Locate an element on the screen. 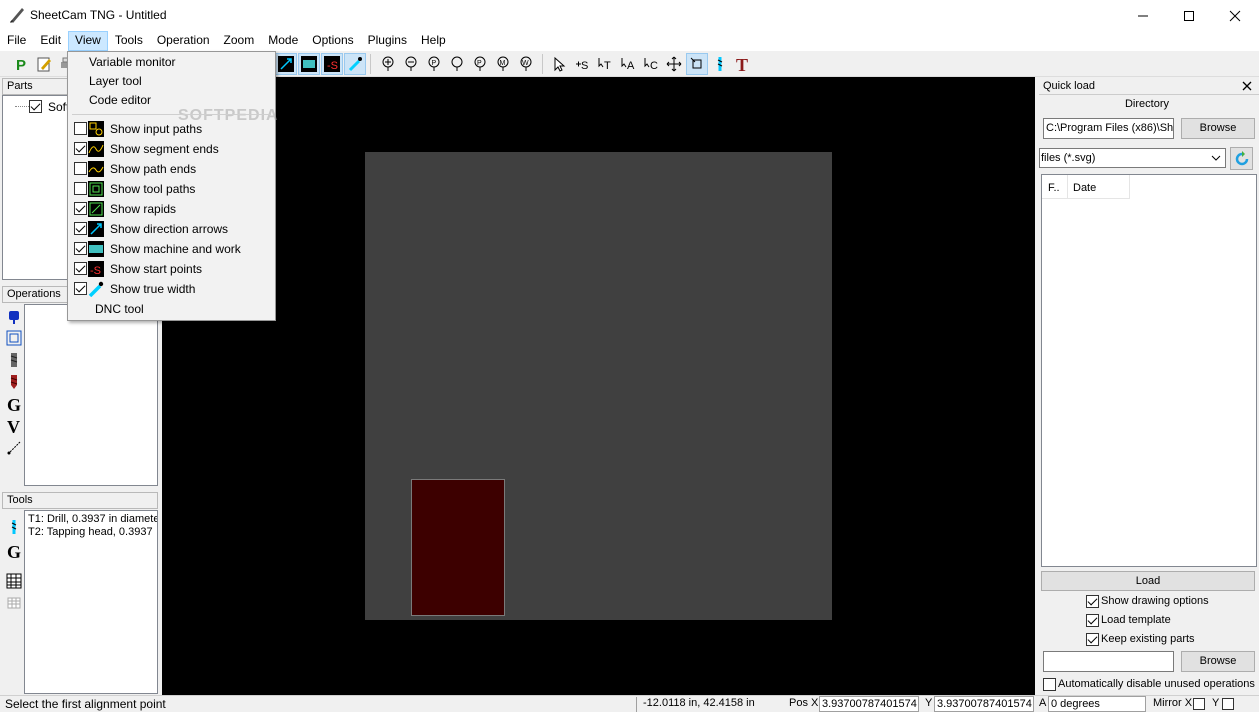 The height and width of the screenshot is (712, 1259). zoom-machine-button: M is located at coordinates (503, 64).